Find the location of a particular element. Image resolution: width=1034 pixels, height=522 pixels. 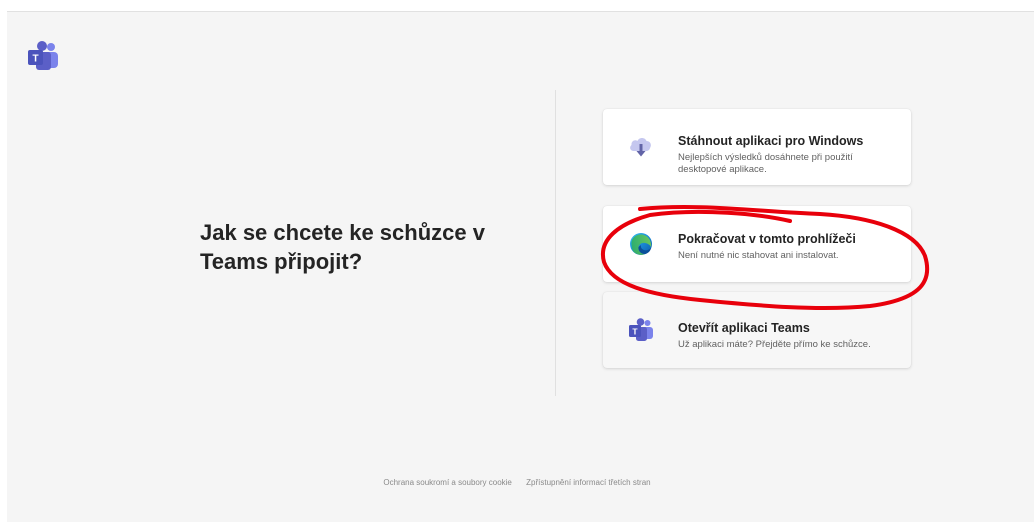

teams-logo-icon: T is located at coordinates (43, 55).